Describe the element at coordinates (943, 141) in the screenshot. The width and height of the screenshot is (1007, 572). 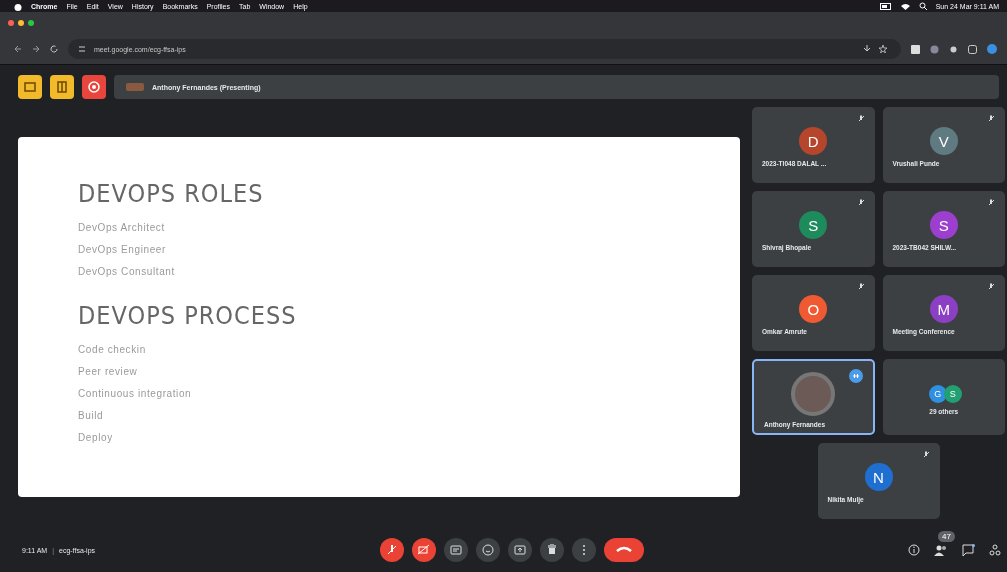
I see `avatar: V` at that location.